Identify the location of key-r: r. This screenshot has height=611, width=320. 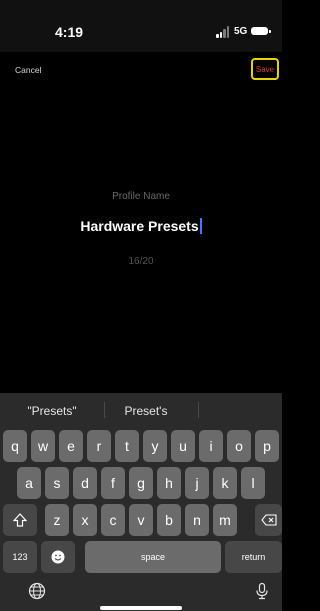
(99, 446).